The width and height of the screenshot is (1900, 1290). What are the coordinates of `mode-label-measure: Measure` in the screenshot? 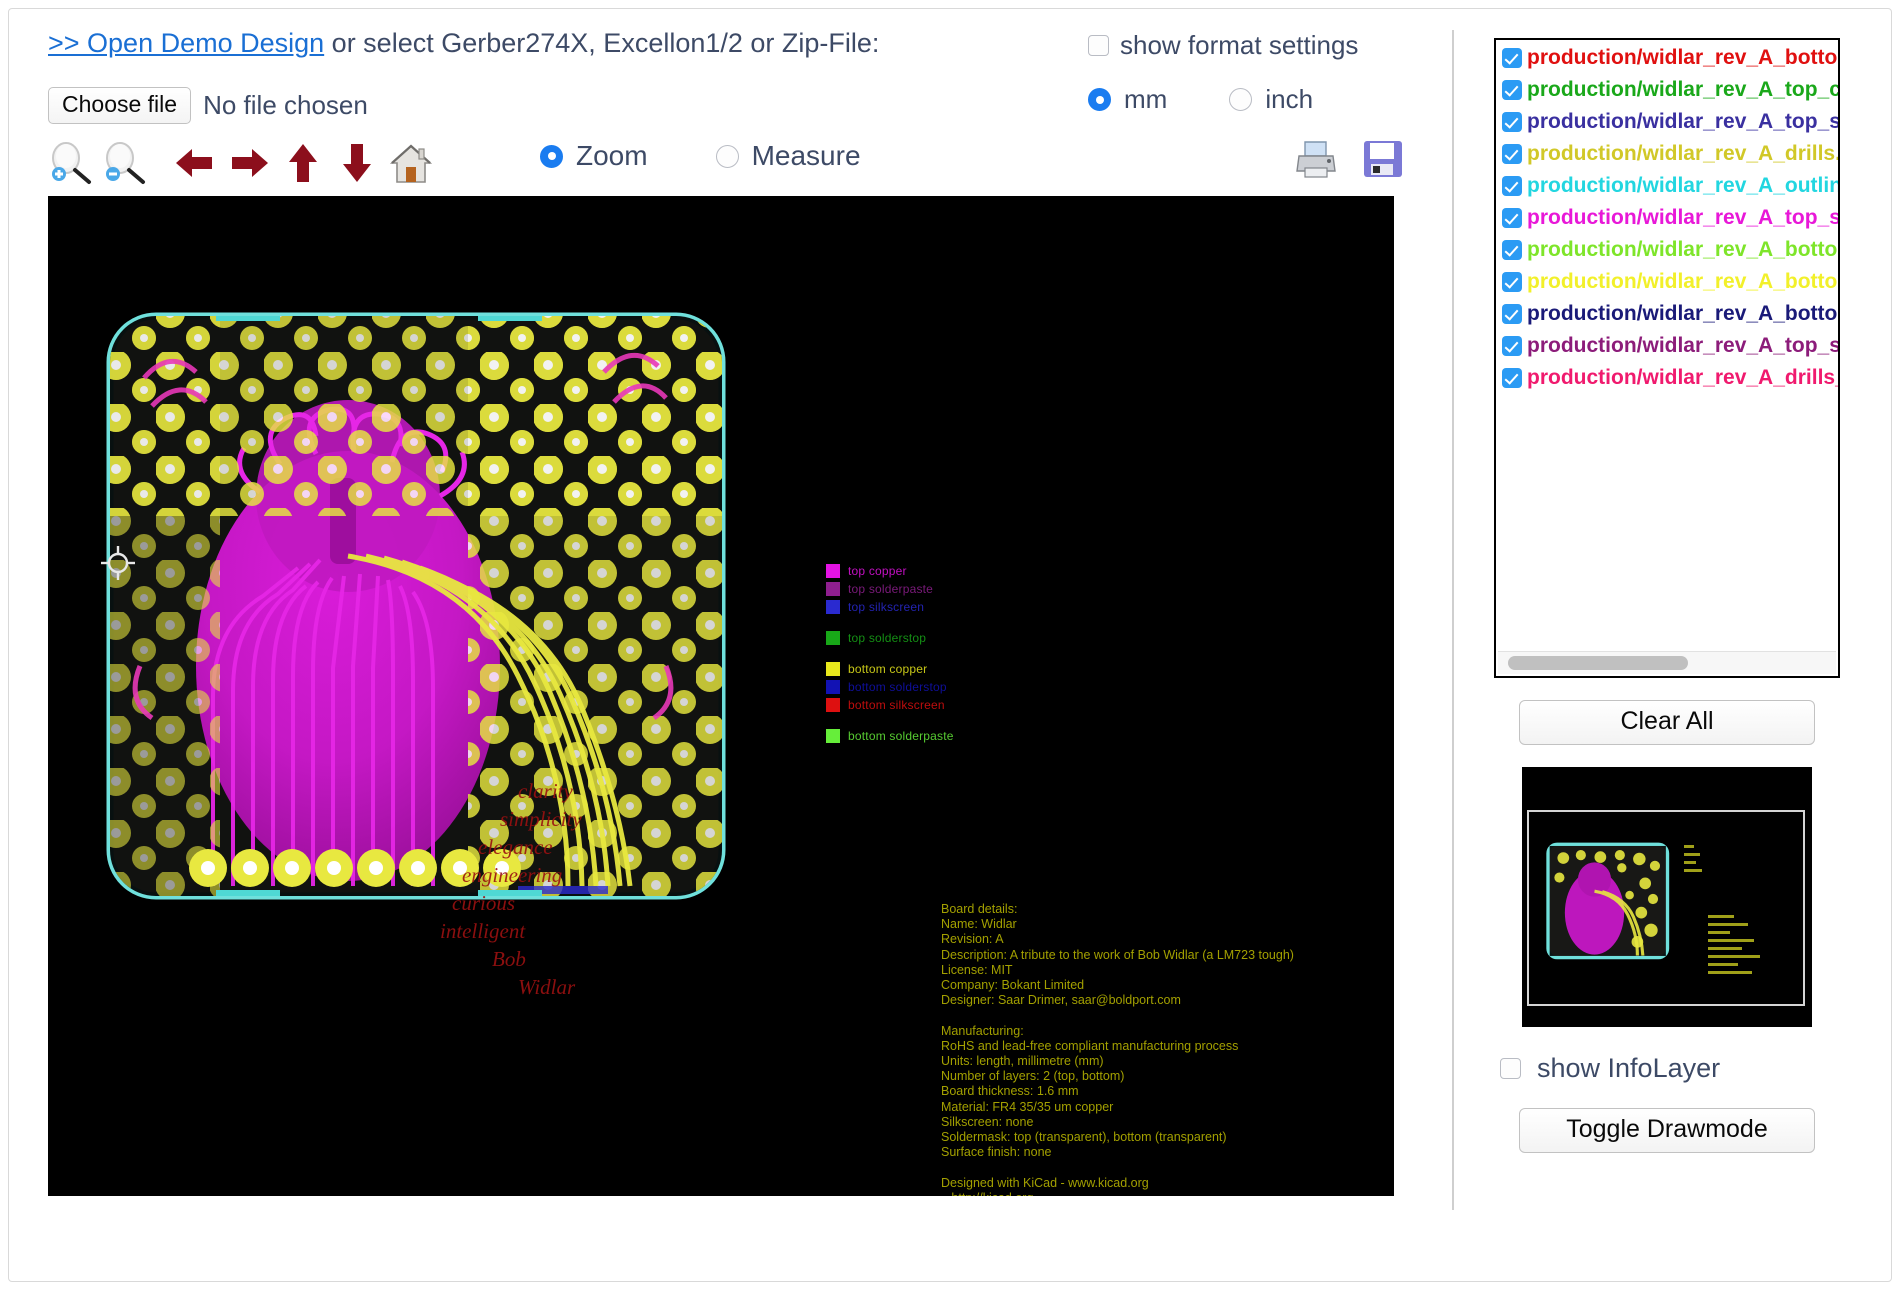 It's located at (806, 155).